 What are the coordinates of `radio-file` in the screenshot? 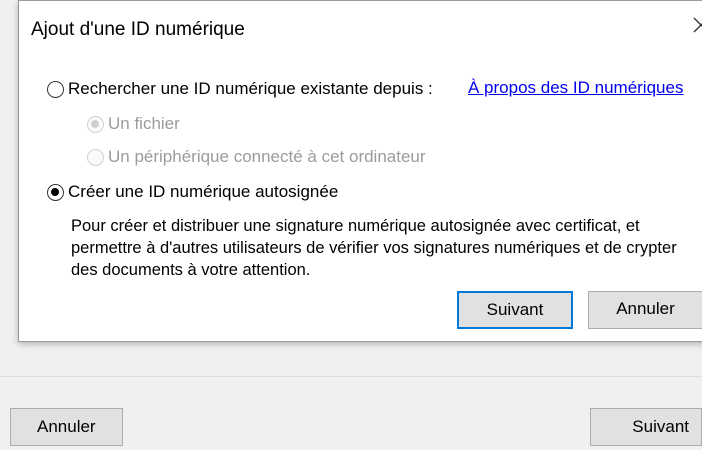 It's located at (95, 124).